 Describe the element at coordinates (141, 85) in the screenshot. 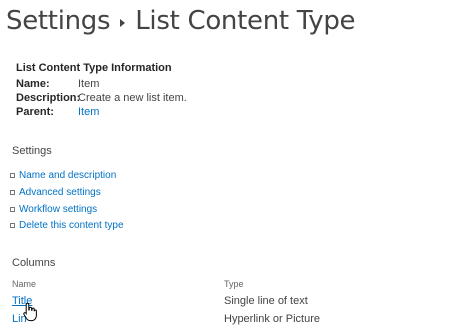

I see `info-row-name: Name: Item` at that location.